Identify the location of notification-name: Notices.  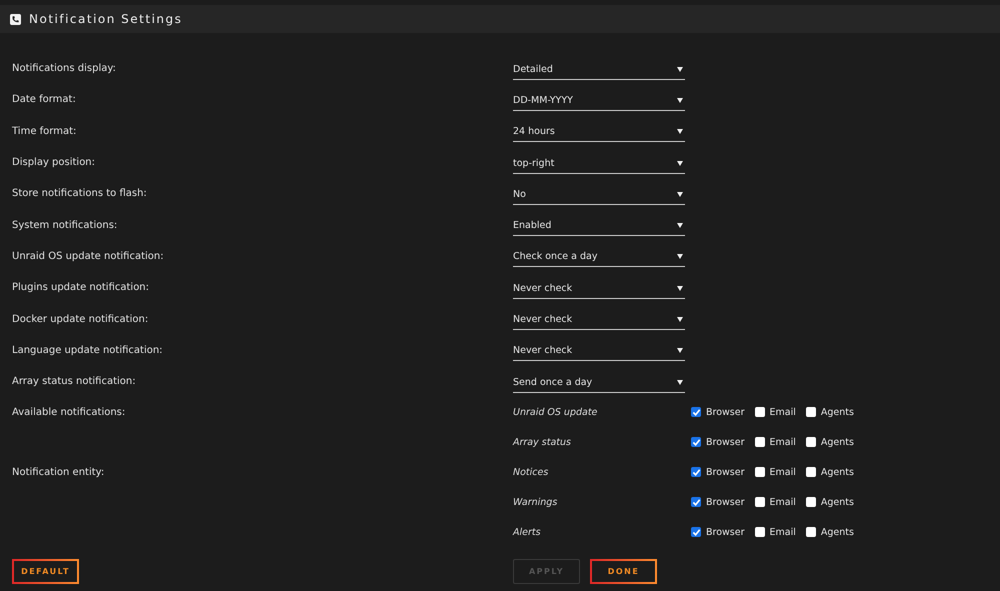
(531, 472).